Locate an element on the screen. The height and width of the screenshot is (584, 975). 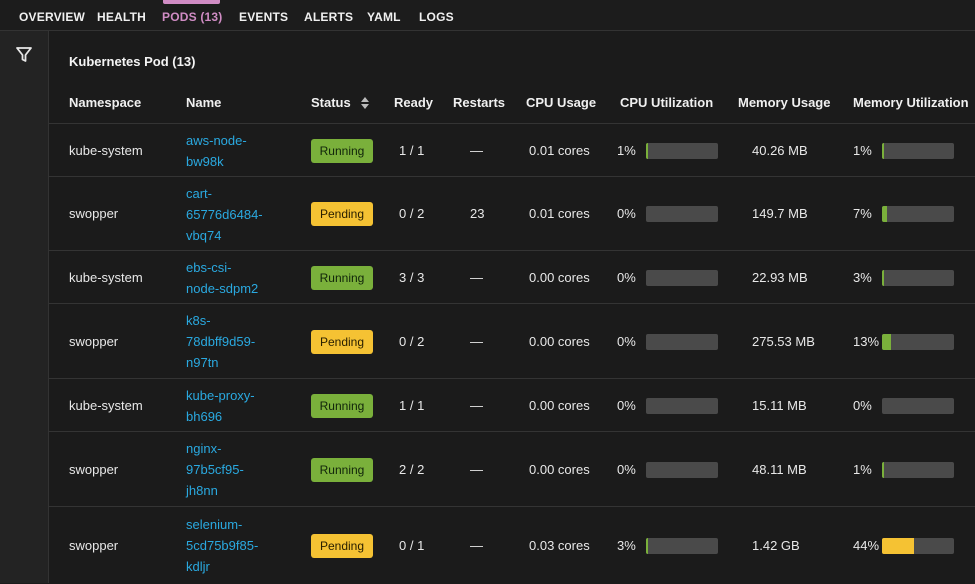
column-header-status: Status is located at coordinates (340, 102).